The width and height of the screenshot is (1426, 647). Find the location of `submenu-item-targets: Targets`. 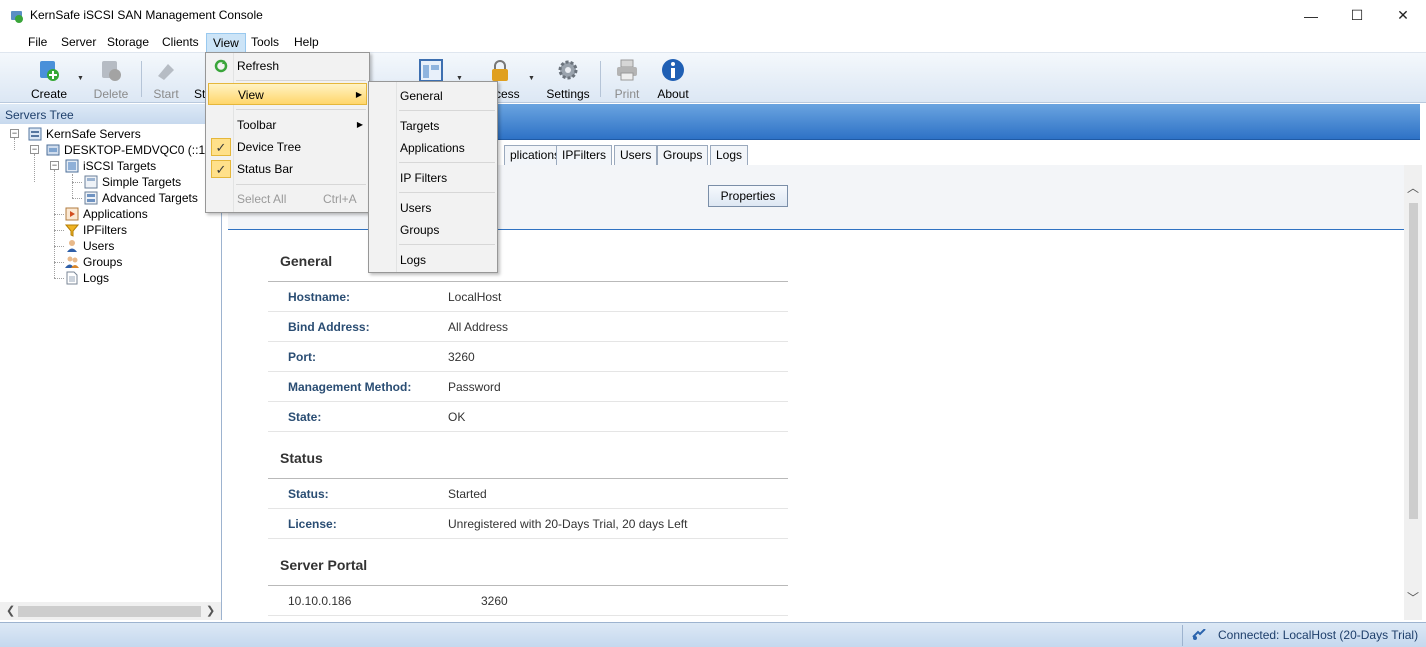

submenu-item-targets: Targets is located at coordinates (433, 126).